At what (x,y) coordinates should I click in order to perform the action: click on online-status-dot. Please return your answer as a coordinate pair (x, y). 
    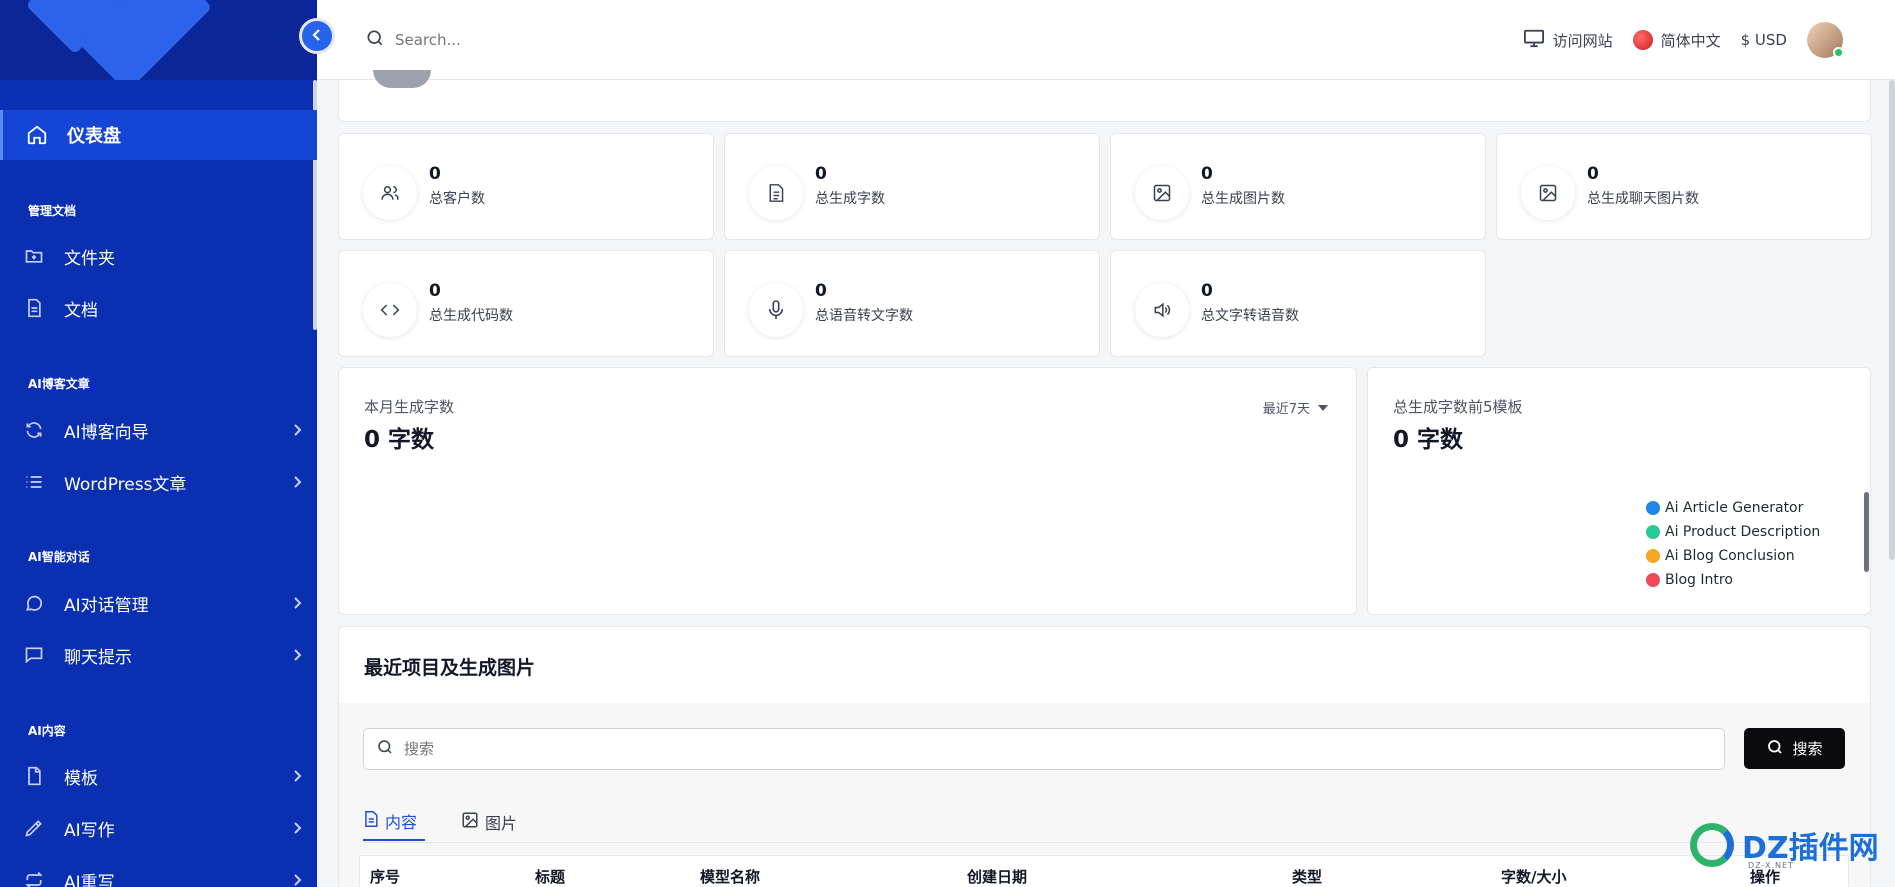
    Looking at the image, I should click on (1838, 52).